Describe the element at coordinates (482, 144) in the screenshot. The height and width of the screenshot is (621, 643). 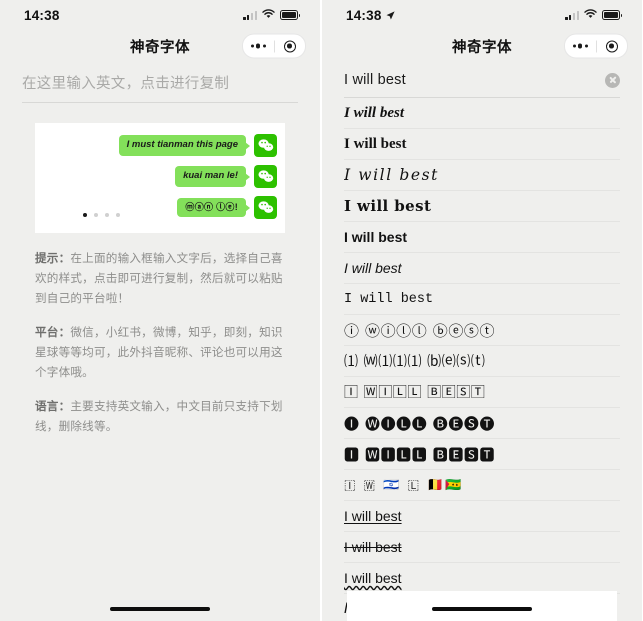
I see `font-row-bold-serif: I will best` at that location.